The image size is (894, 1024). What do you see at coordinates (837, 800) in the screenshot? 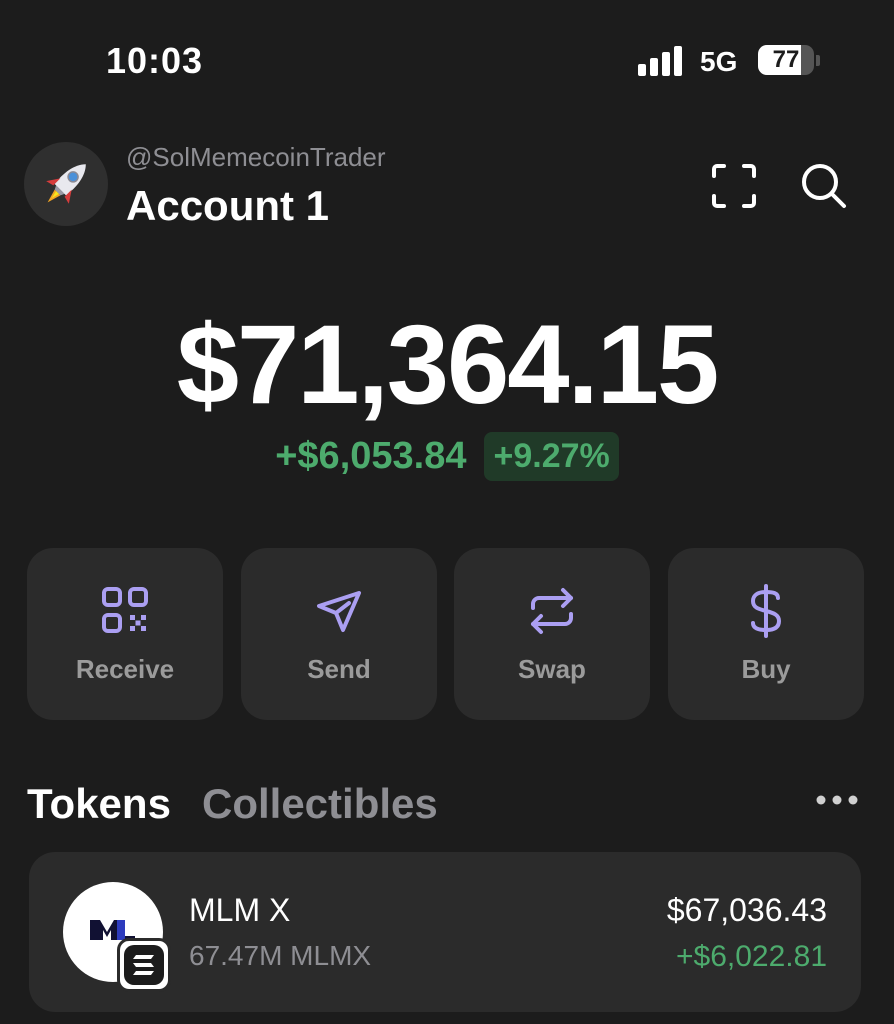
I see `more-dots-icon` at bounding box center [837, 800].